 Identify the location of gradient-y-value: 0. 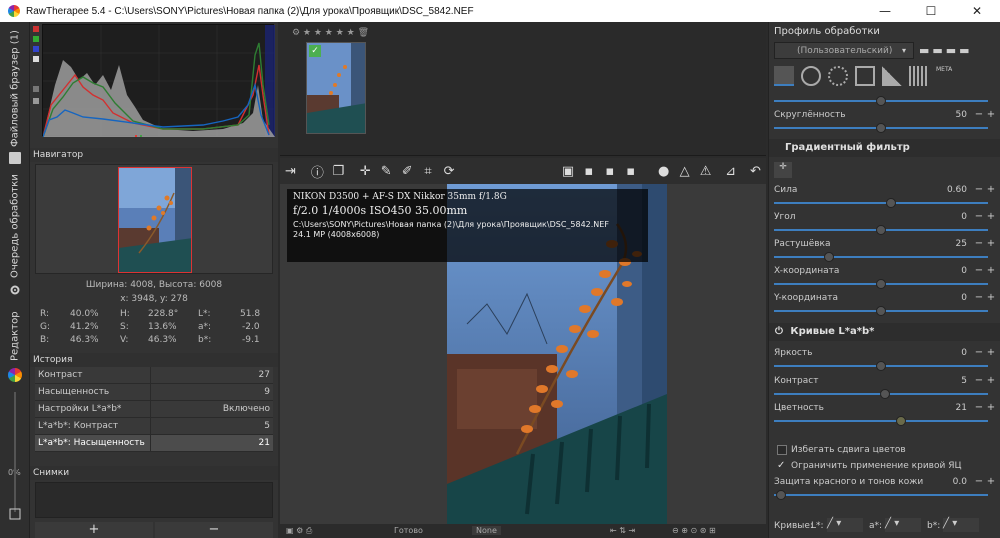
(949, 298).